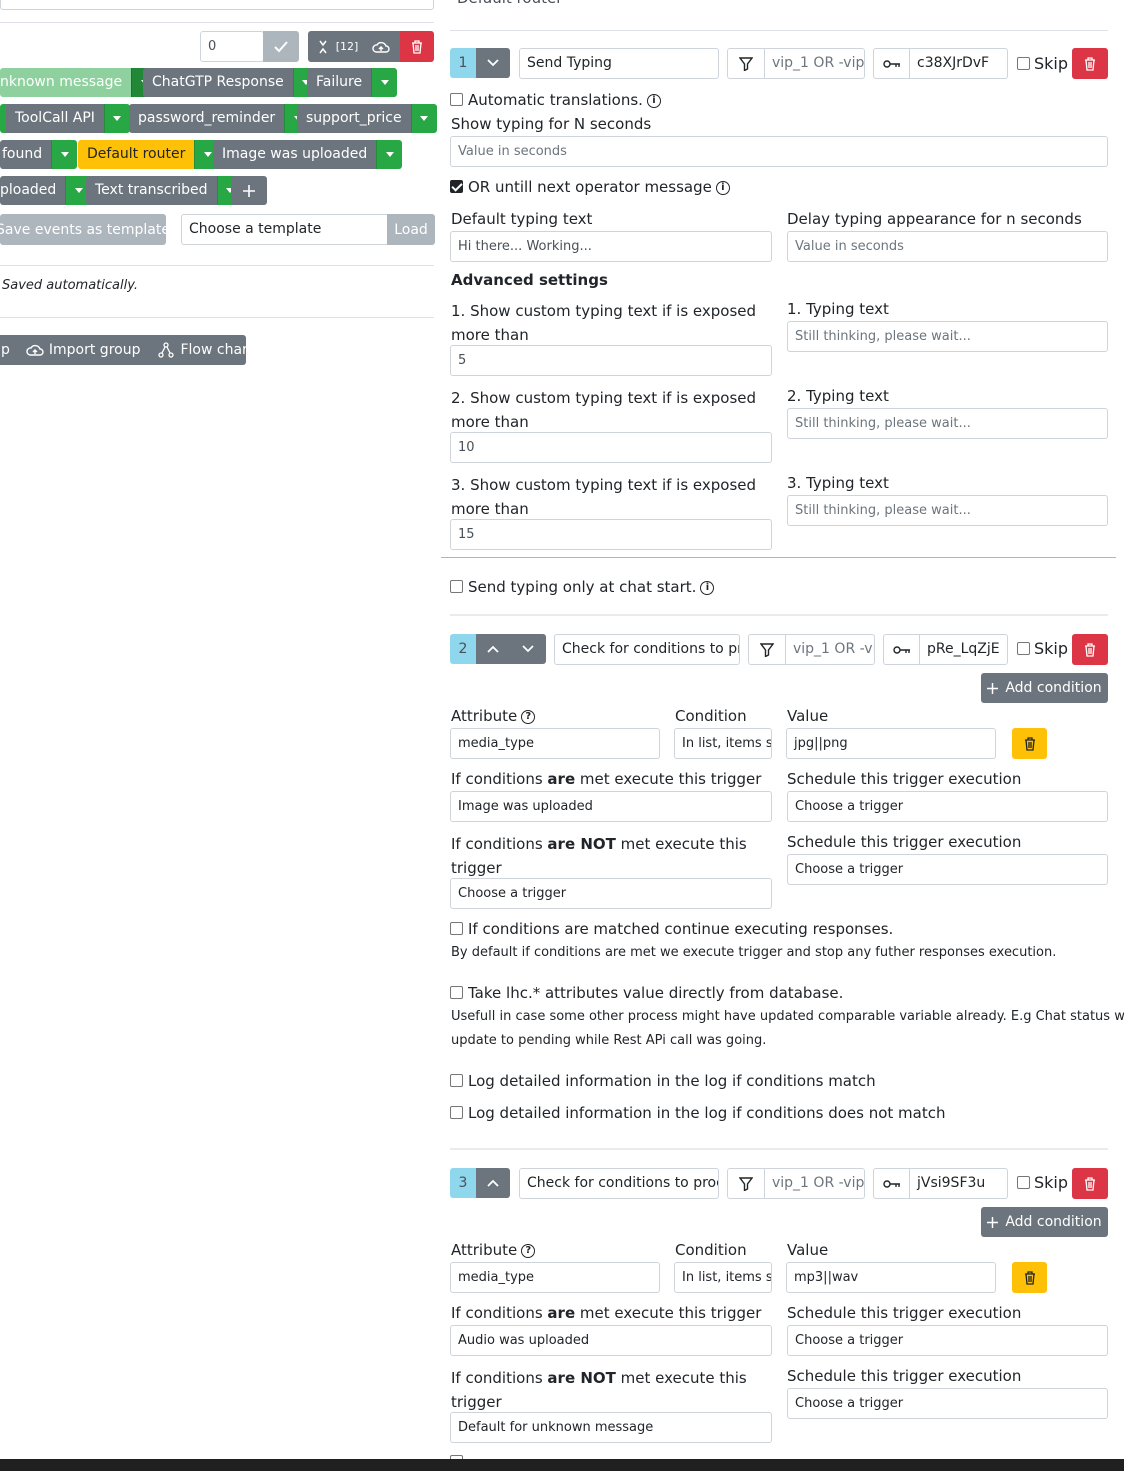  What do you see at coordinates (723, 743) in the screenshot?
I see `block-2-condition-select: In list, items s` at bounding box center [723, 743].